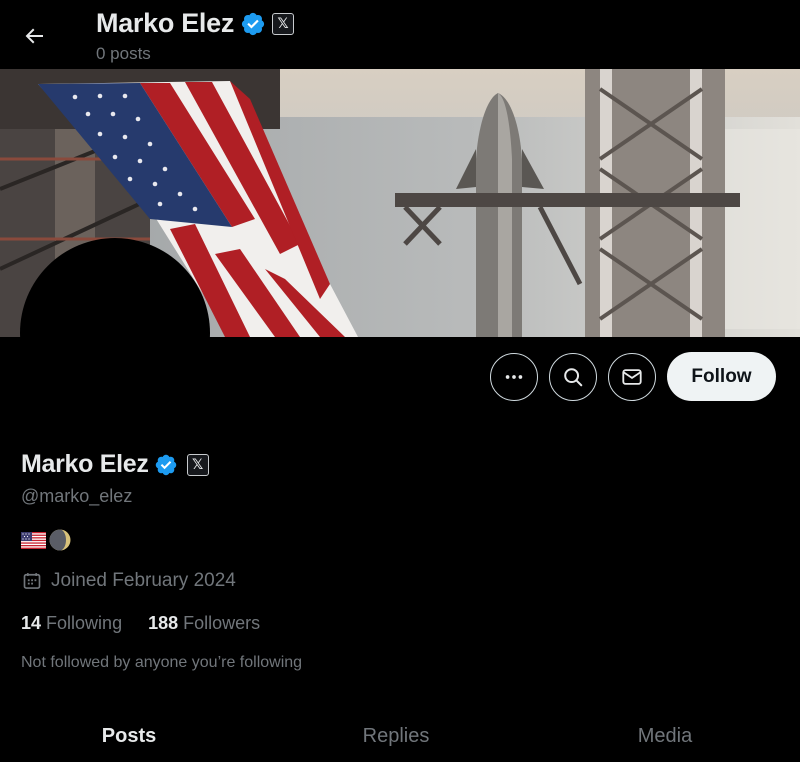  I want to click on header-name-row: Marko Elez 𝕏, so click(195, 23).